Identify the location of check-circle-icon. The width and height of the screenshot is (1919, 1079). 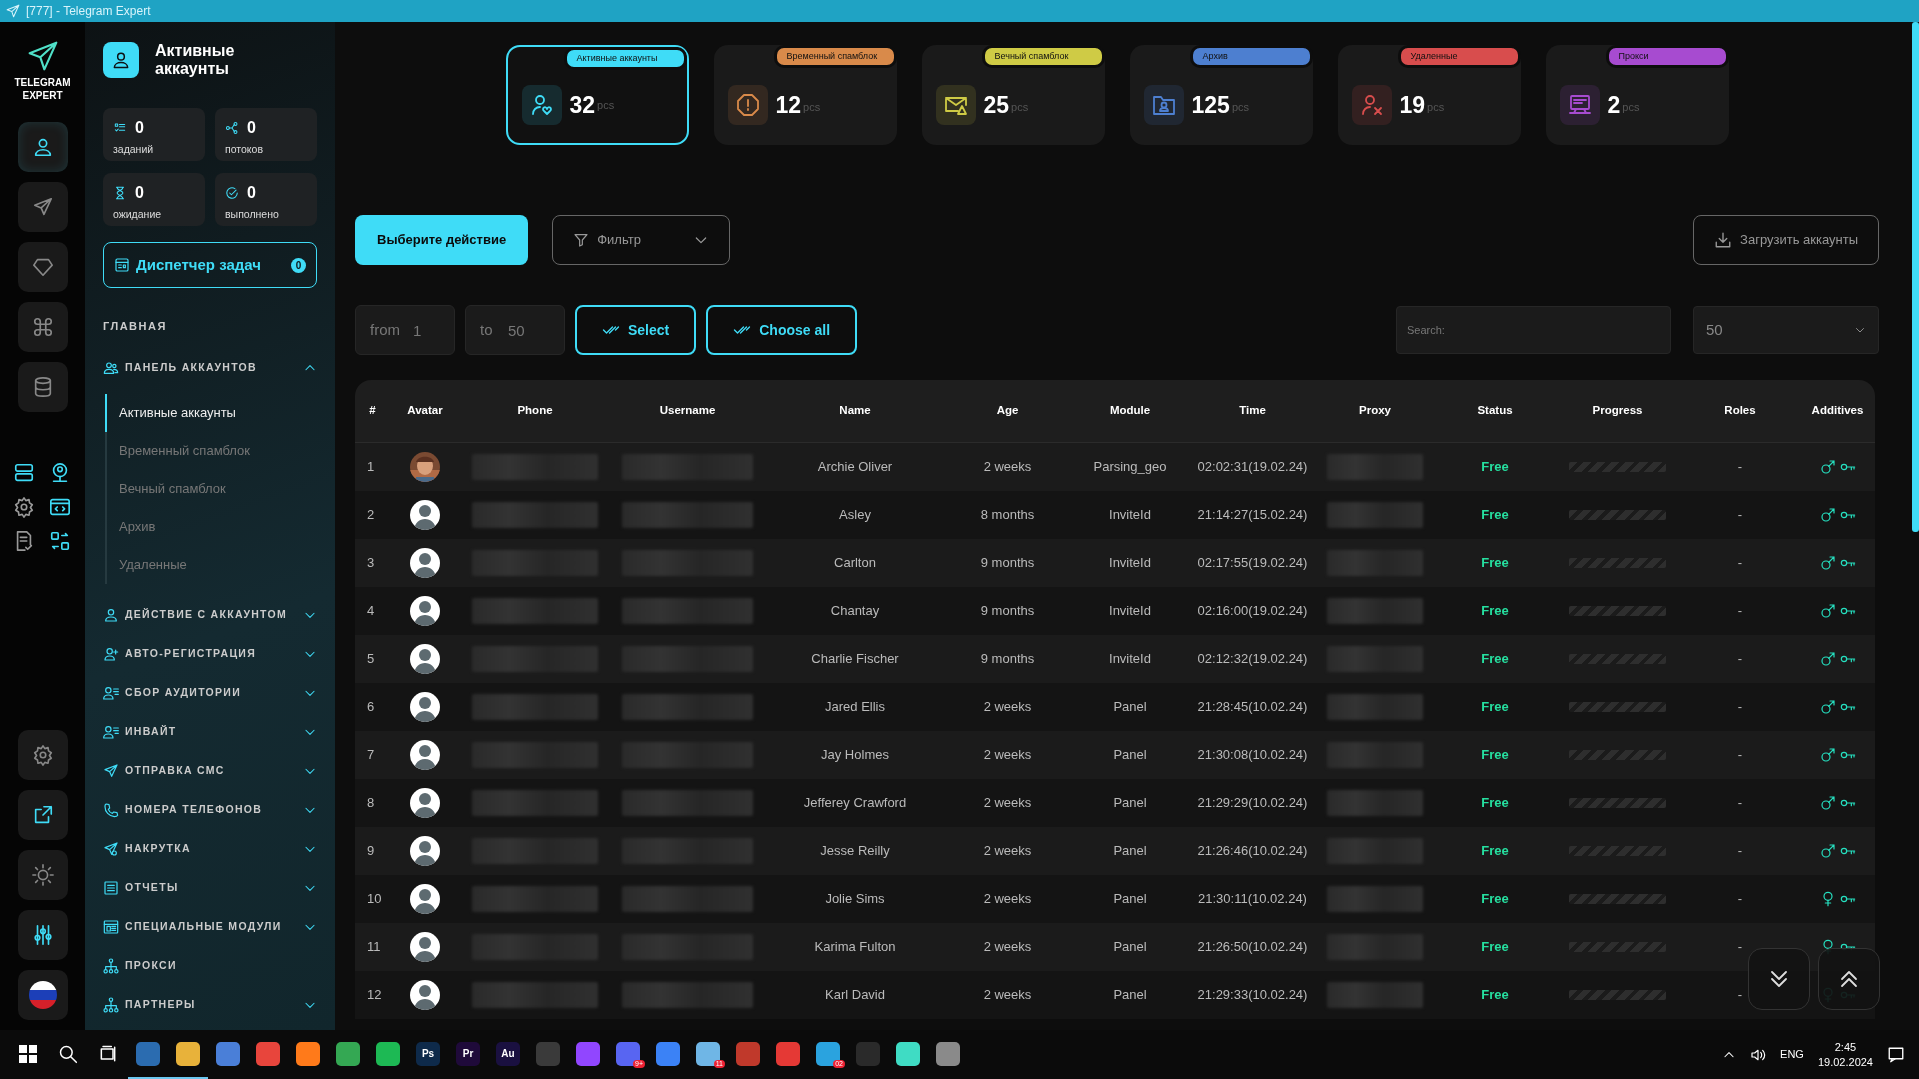
(232, 193).